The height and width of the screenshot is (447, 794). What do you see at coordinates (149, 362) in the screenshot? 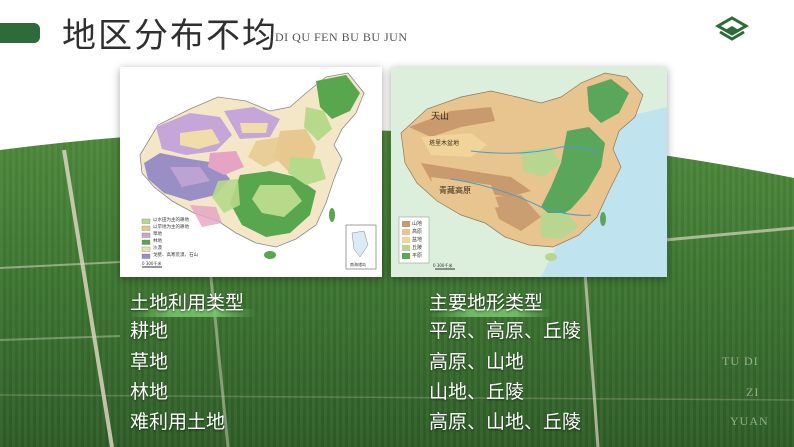
I see `row-land-grassland: 草地` at bounding box center [149, 362].